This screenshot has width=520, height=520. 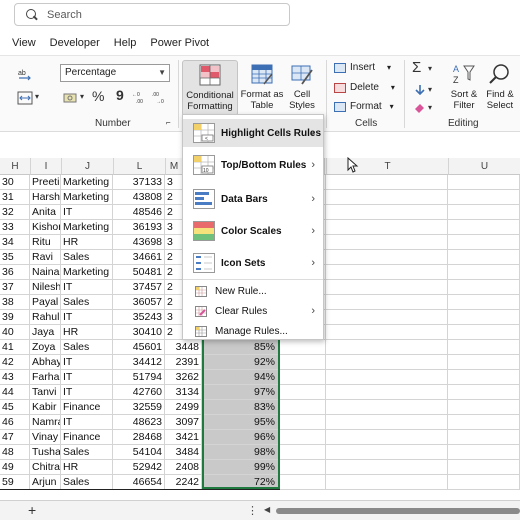 I want to click on text-direction-icon: ab, so click(x=25, y=74).